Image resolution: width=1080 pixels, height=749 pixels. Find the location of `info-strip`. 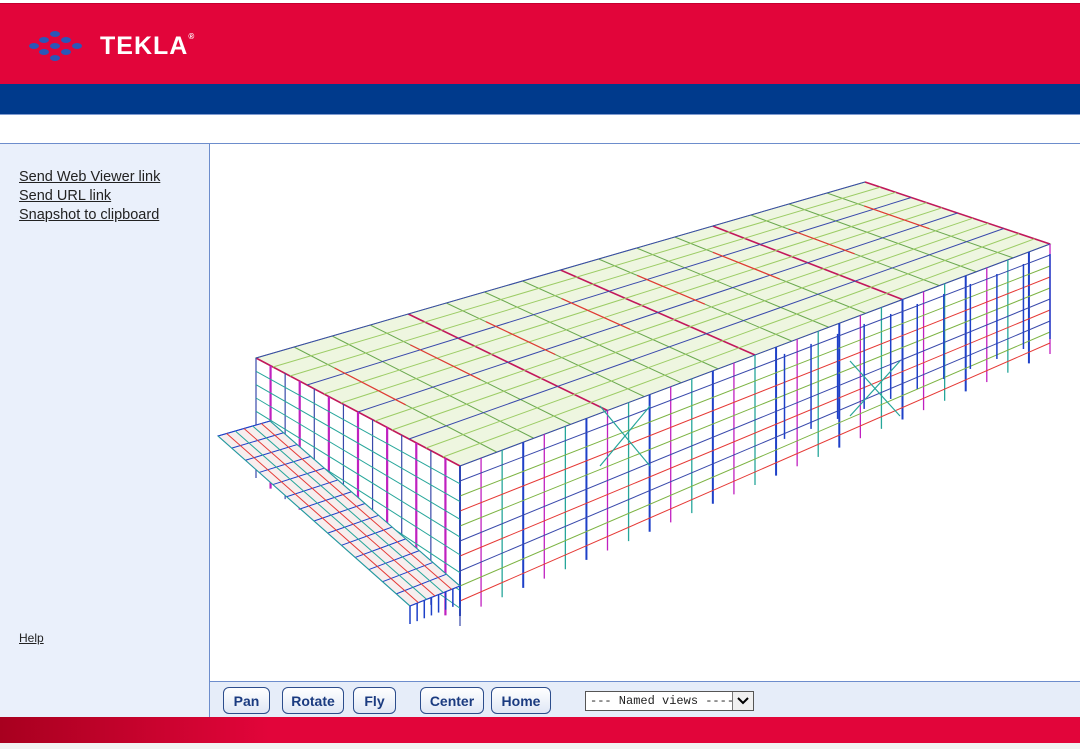

info-strip is located at coordinates (540, 129).